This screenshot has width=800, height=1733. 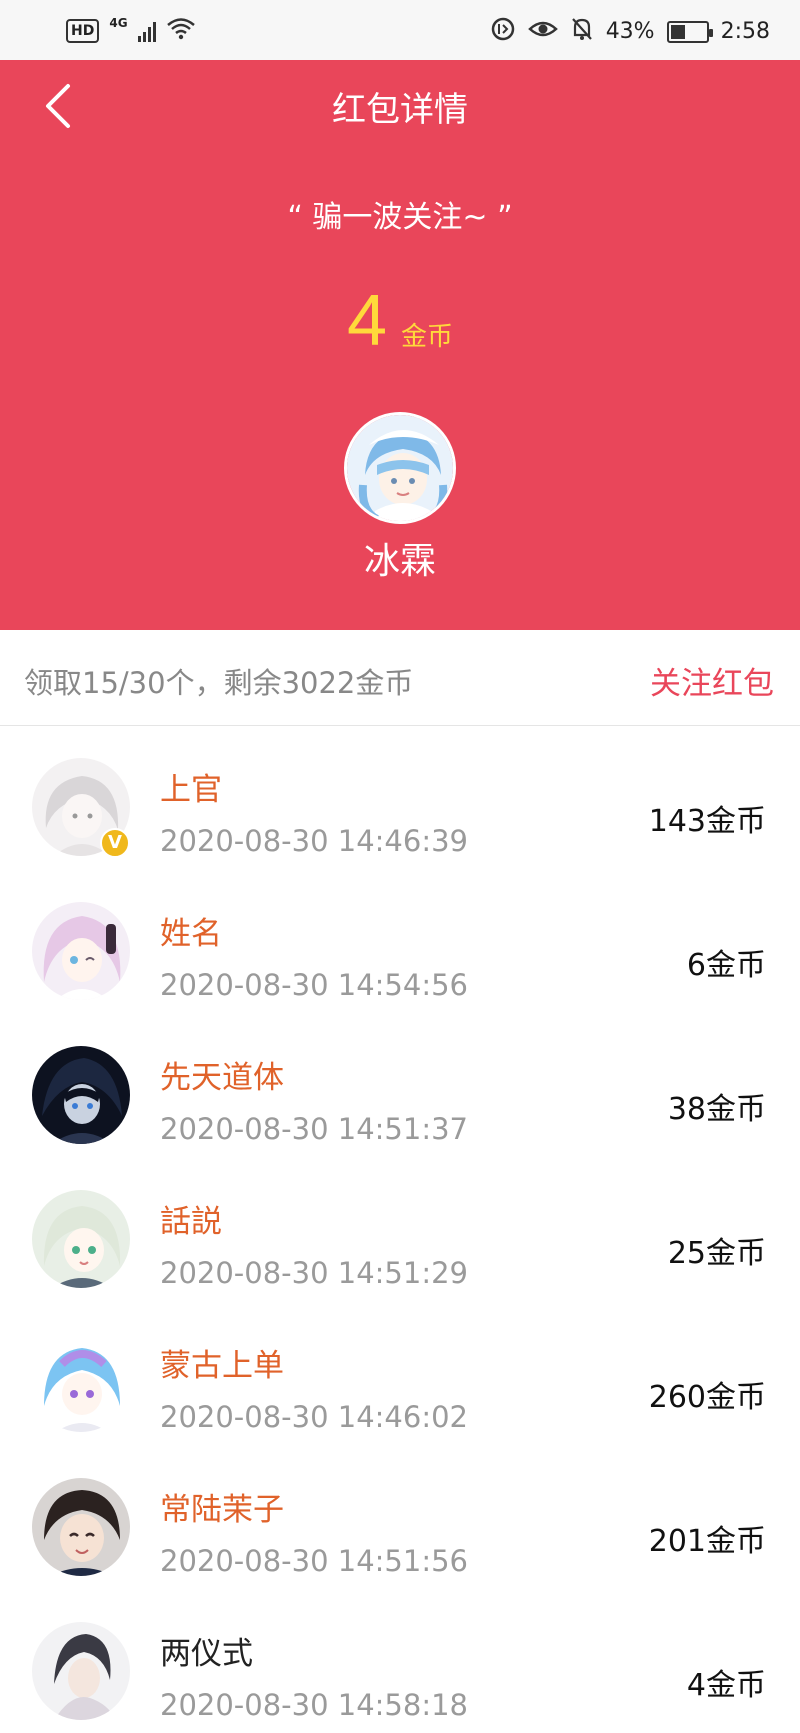 What do you see at coordinates (222, 1362) in the screenshot?
I see `claimer-name: 蒙古上单` at bounding box center [222, 1362].